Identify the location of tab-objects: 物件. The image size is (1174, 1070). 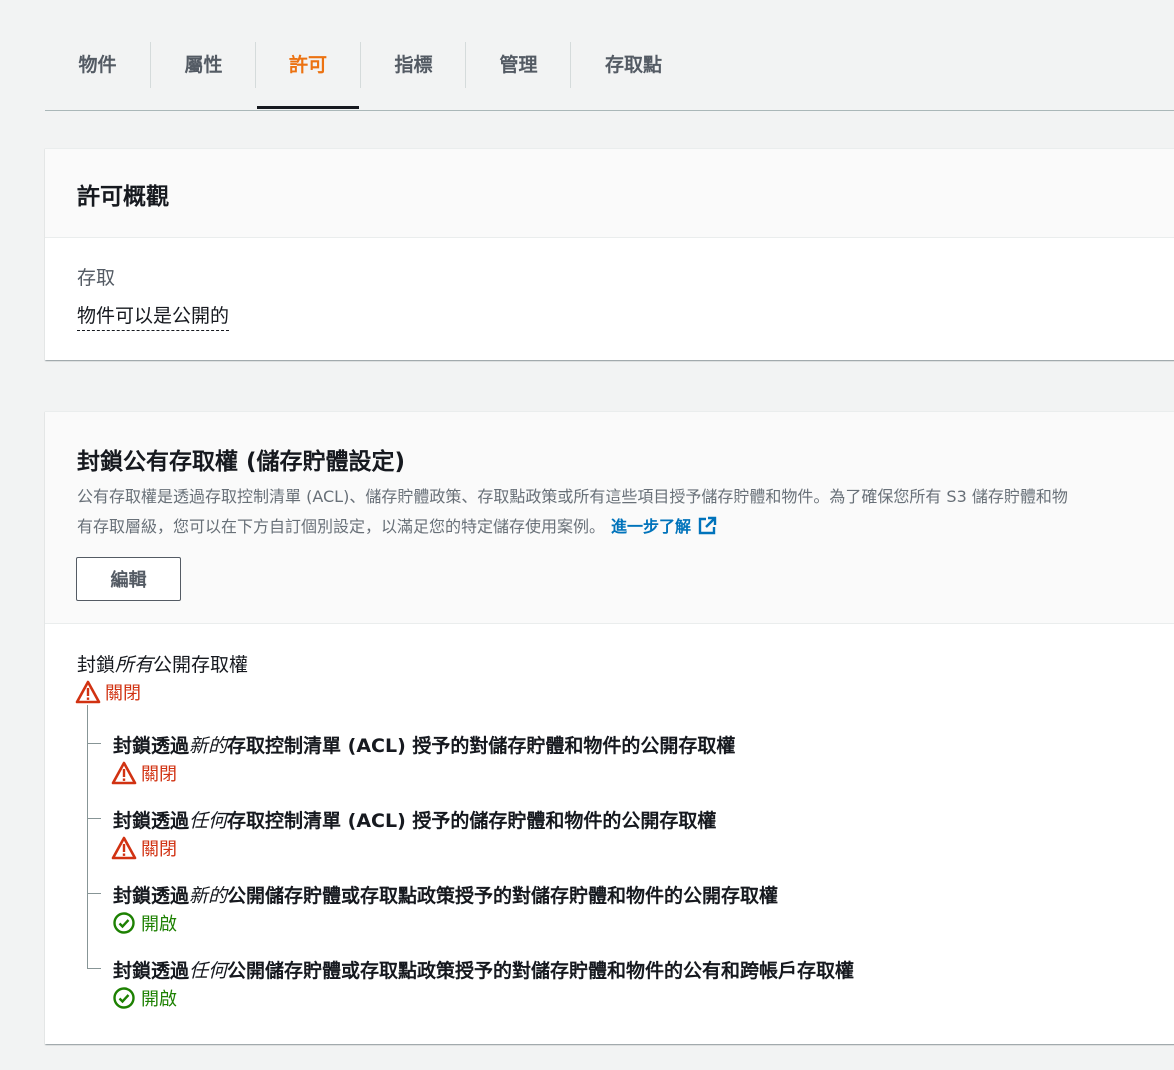
(97, 75).